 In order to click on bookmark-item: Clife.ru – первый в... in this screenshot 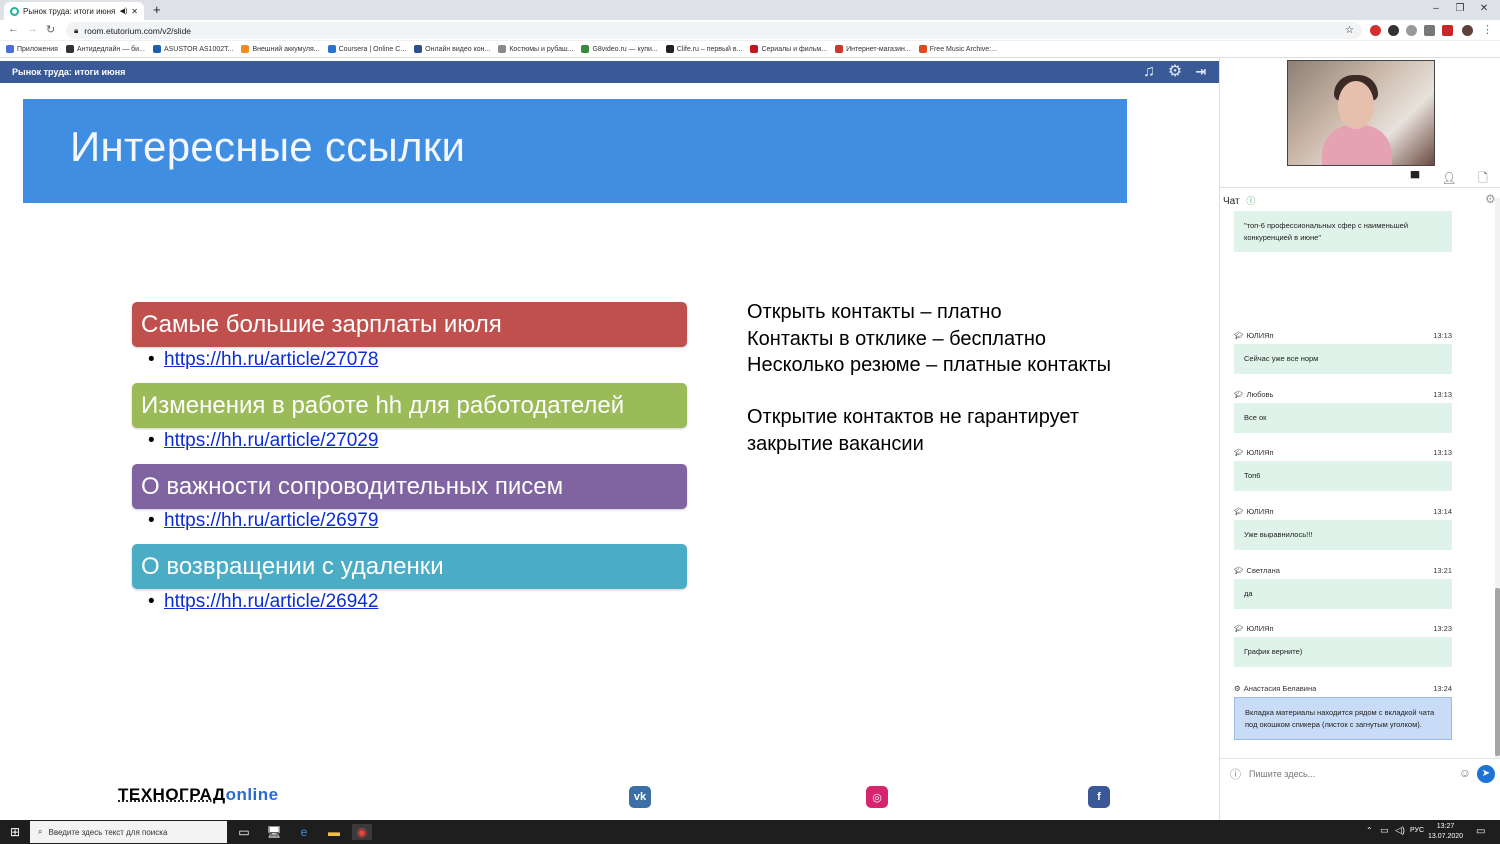, I will do `click(704, 49)`.